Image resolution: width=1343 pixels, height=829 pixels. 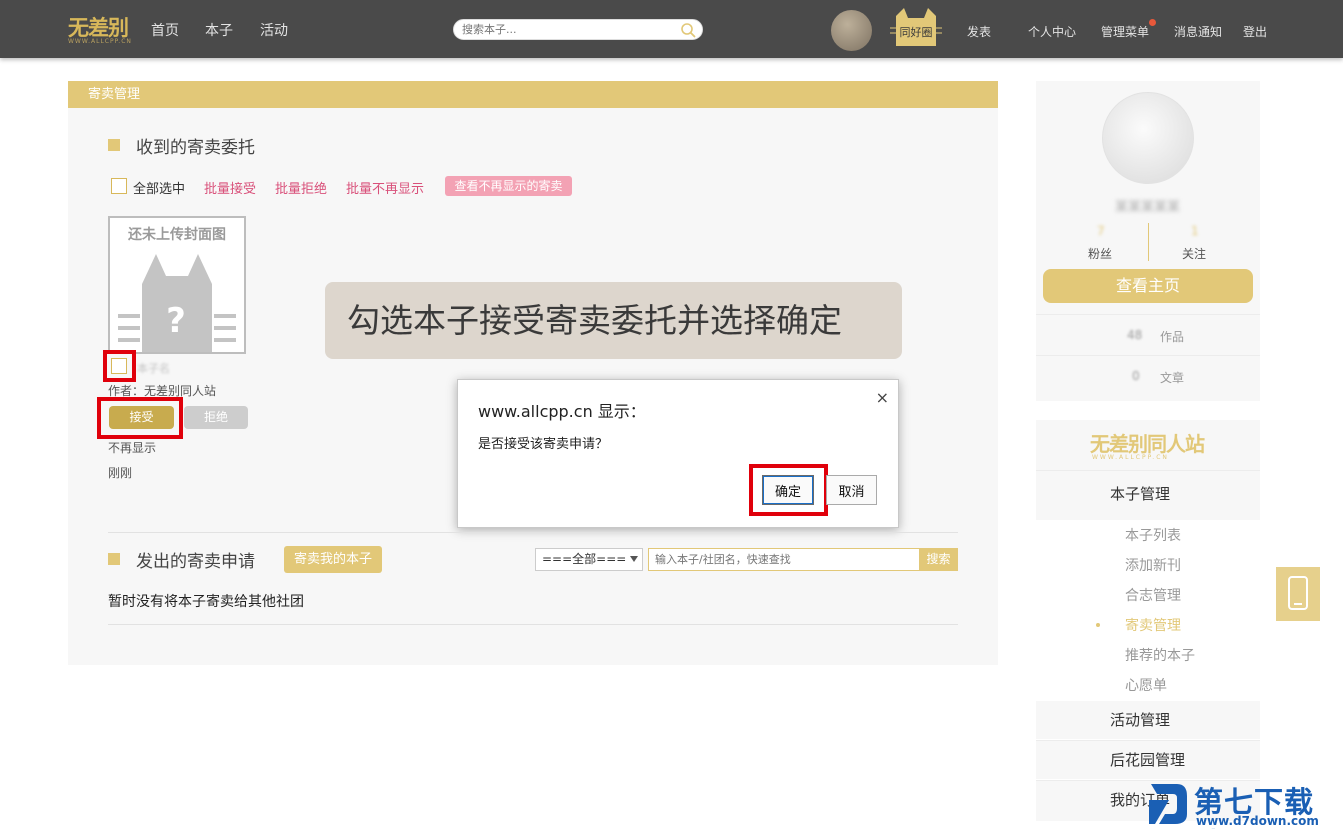 What do you see at coordinates (533, 94) in the screenshot?
I see `panel-header: 寄卖管理` at bounding box center [533, 94].